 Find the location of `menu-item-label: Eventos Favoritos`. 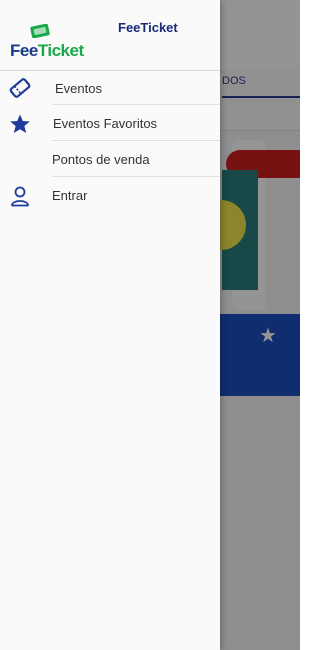

menu-item-label: Eventos Favoritos is located at coordinates (105, 123).